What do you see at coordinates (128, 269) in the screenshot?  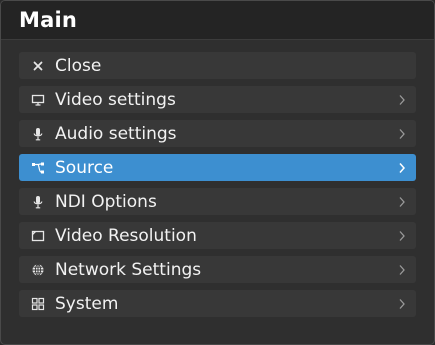 I see `menu-item-label: Network Settings` at bounding box center [128, 269].